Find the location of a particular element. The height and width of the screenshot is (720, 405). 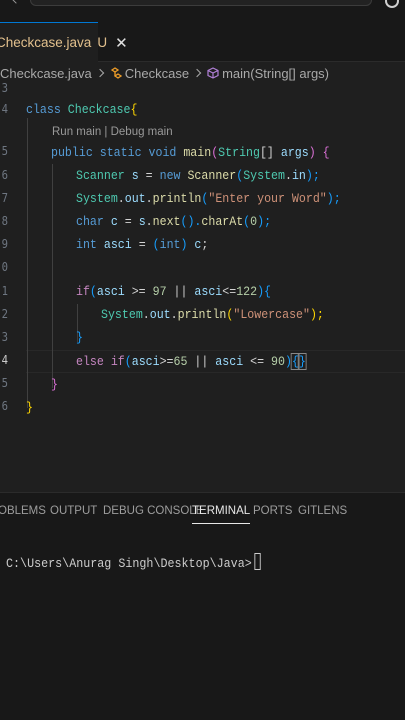

line-number: 7 is located at coordinates (4, 197).